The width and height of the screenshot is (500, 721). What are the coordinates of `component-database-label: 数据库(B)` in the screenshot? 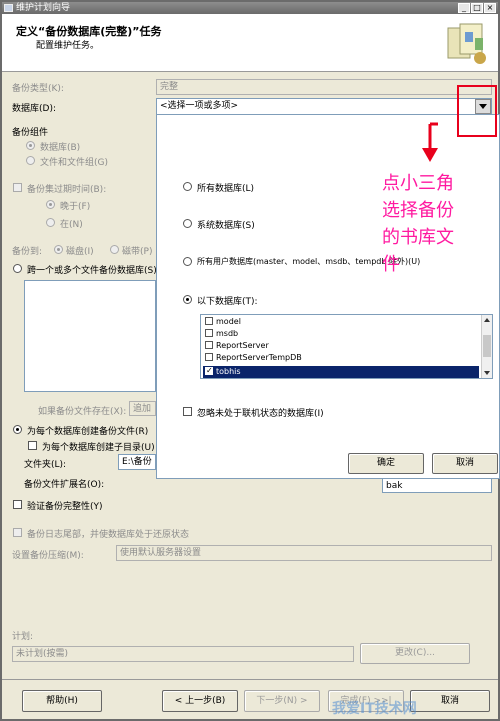 It's located at (60, 148).